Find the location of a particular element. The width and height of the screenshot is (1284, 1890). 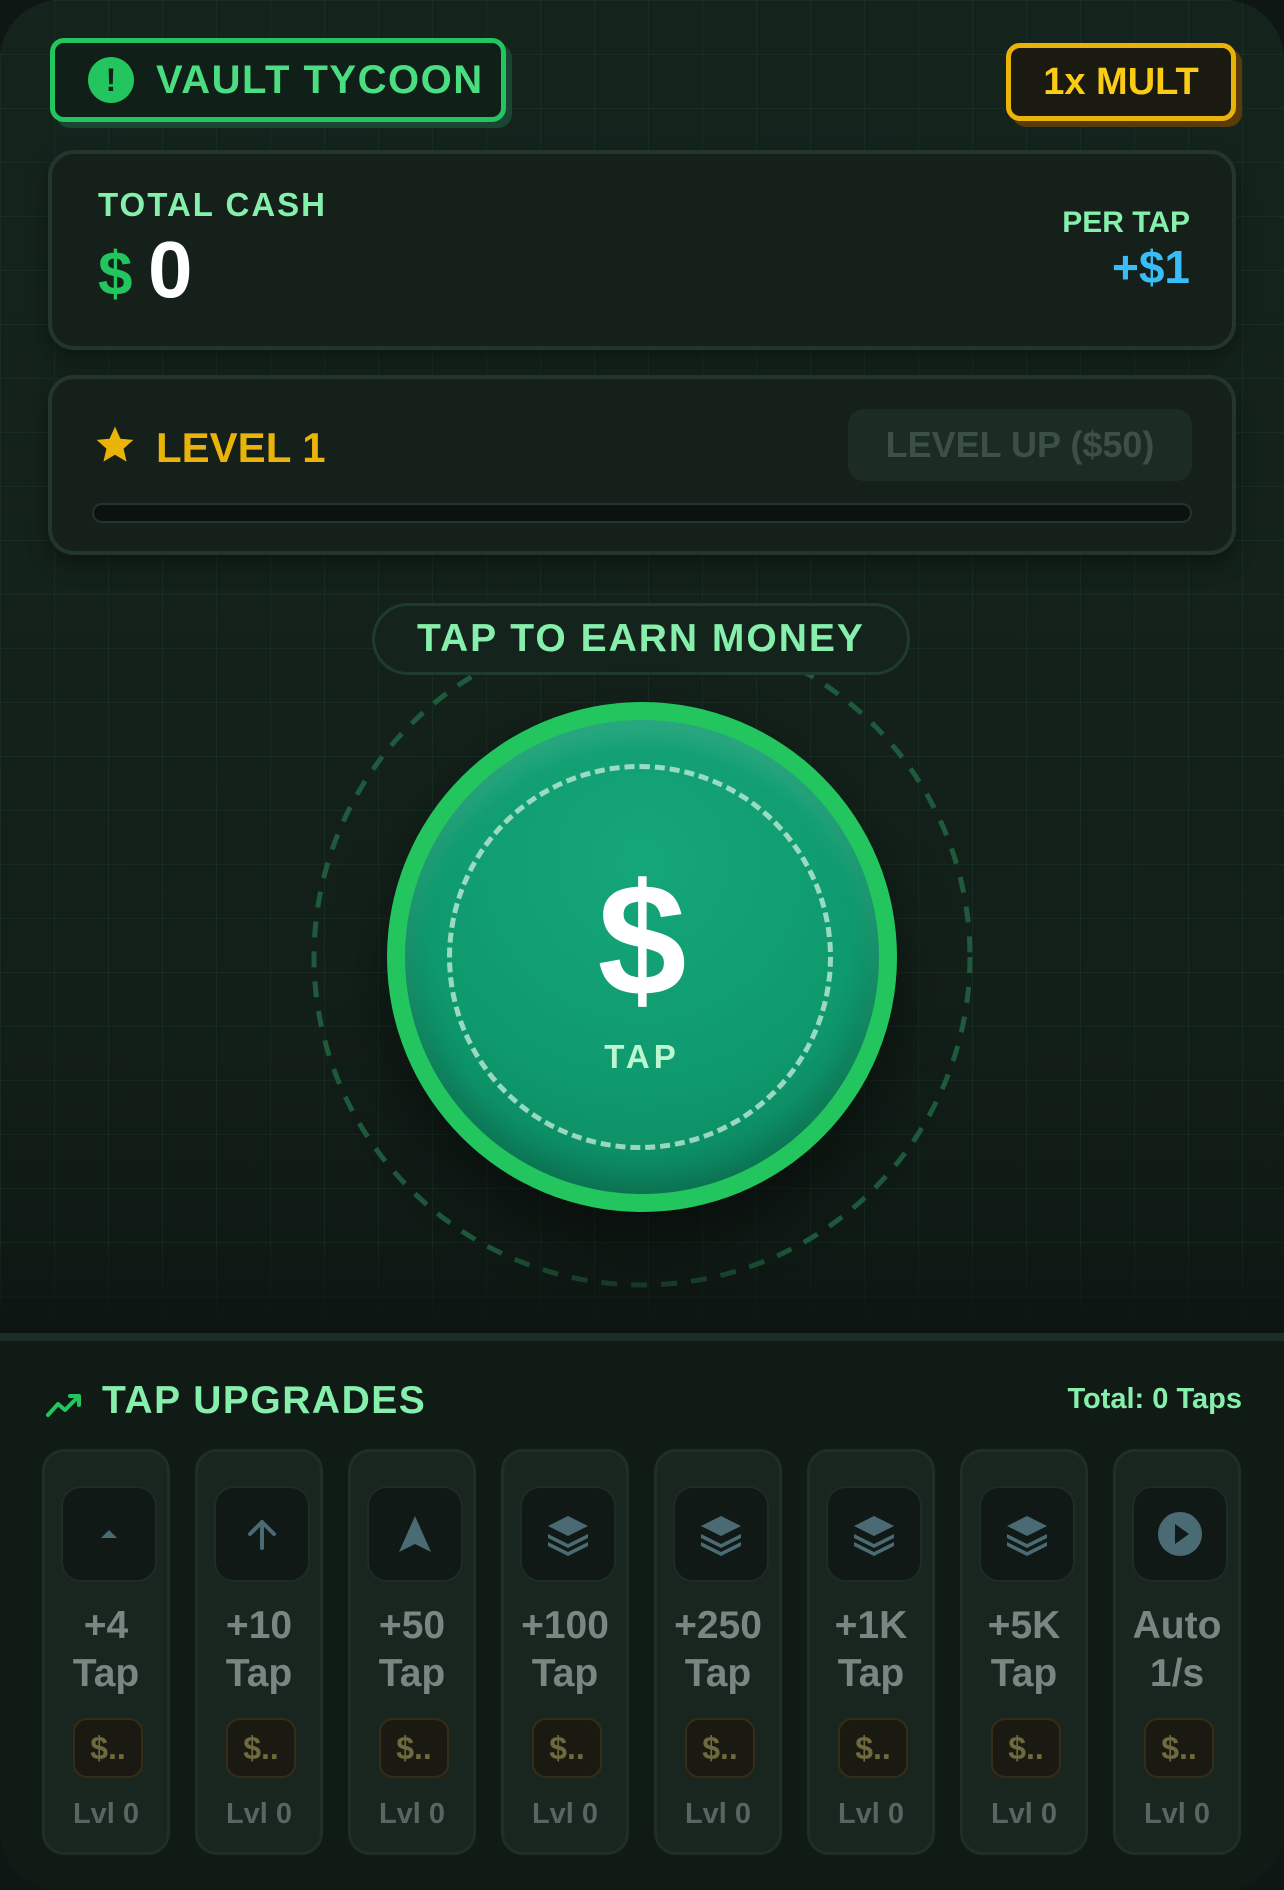

upgrade-name: +250 Tap is located at coordinates (718, 1650).